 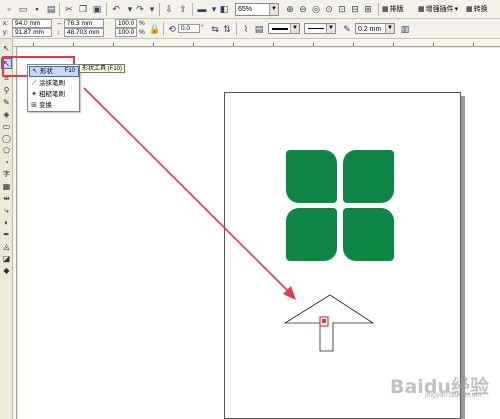 What do you see at coordinates (6, 174) in the screenshot?
I see `text-tool-icon: 字` at bounding box center [6, 174].